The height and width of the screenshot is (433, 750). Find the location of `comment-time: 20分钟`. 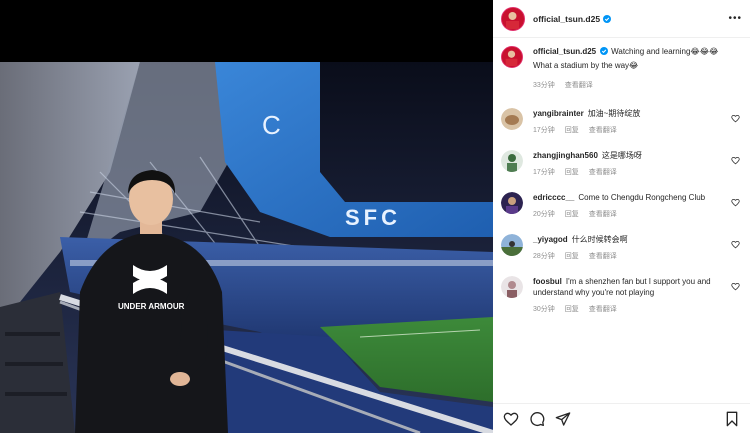

comment-time: 20分钟 is located at coordinates (544, 214).